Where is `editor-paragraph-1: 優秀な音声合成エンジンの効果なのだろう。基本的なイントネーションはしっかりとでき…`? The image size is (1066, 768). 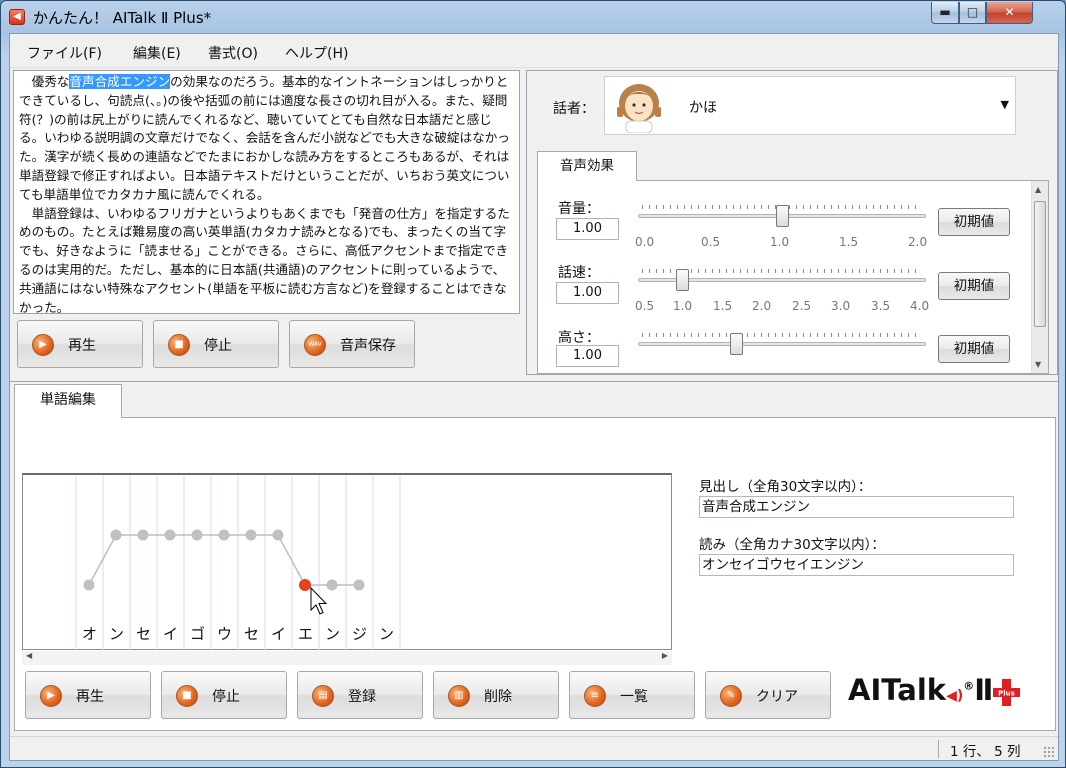
editor-paragraph-1: 優秀な音声合成エンジンの効果なのだろう。基本的なイントネーションはしっかりとでき… is located at coordinates (267, 139).